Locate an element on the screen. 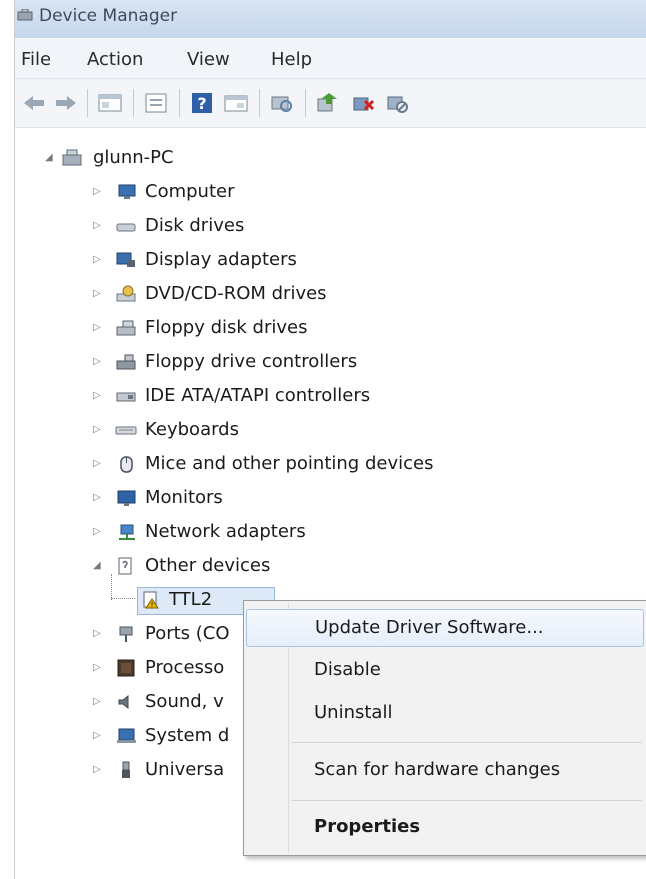  ide-controller-icon is located at coordinates (126, 397).